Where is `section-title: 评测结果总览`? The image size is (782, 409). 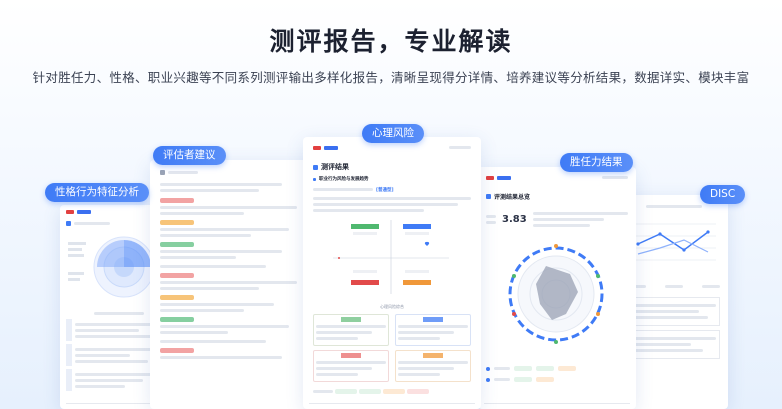
section-title: 评测结果总览 is located at coordinates (512, 197).